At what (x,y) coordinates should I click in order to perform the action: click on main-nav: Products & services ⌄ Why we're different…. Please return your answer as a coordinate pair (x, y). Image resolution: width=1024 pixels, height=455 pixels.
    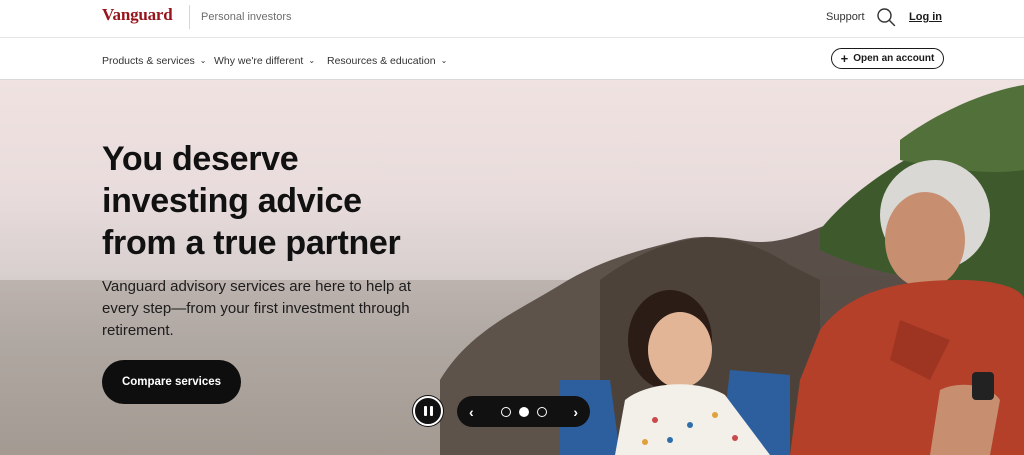
    Looking at the image, I should click on (512, 59).